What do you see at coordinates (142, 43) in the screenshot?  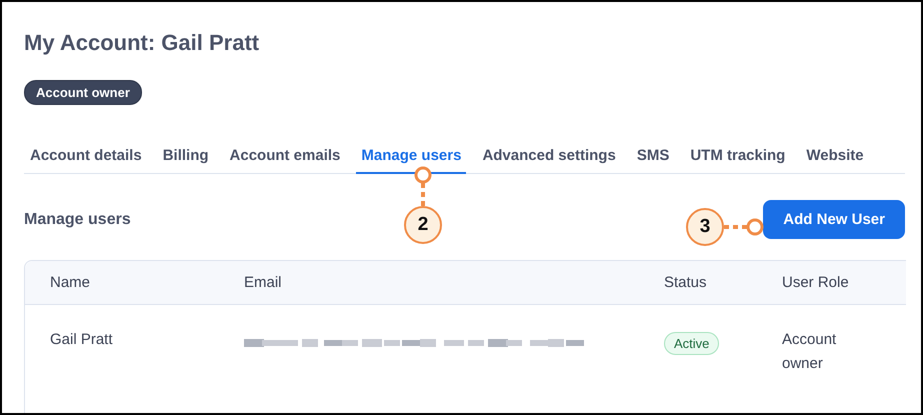 I see `page-title: My Account: Gail Pratt` at bounding box center [142, 43].